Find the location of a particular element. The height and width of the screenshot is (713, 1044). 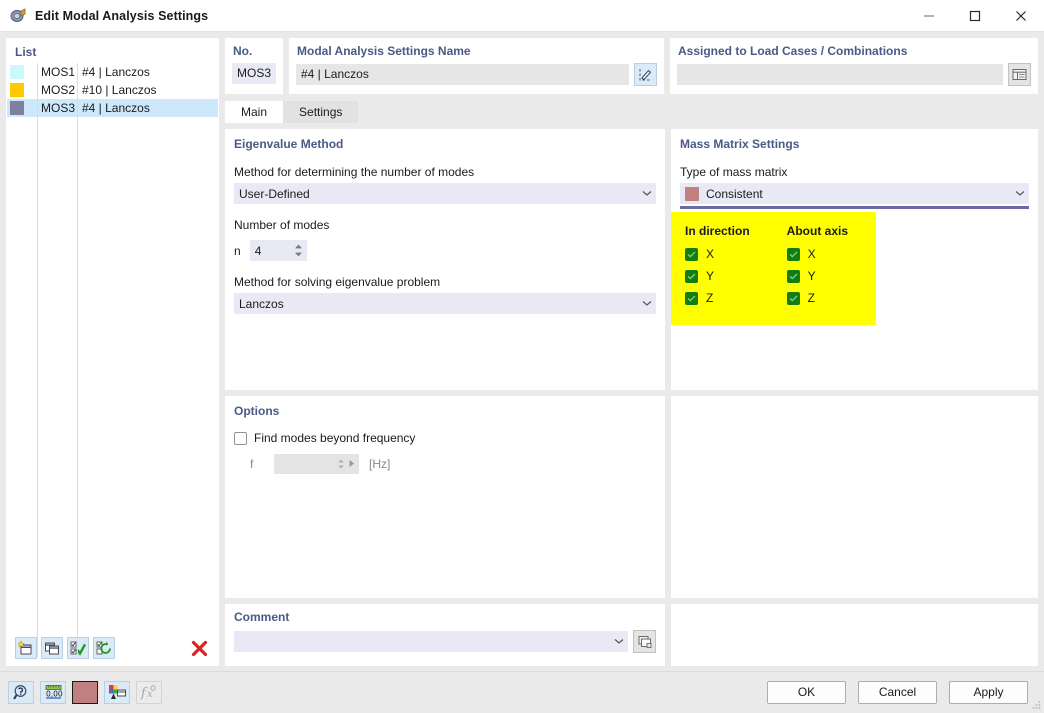

list-header: List is located at coordinates (112, 51).